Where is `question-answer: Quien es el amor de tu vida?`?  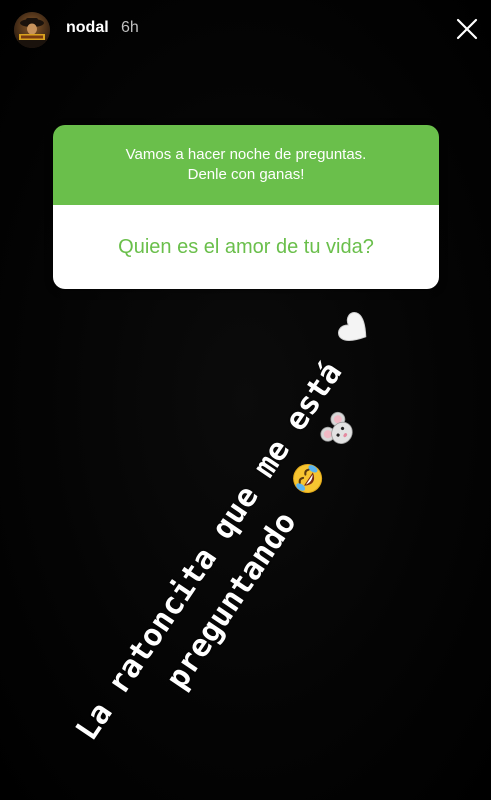
question-answer: Quien es el amor de tu vida? is located at coordinates (246, 247).